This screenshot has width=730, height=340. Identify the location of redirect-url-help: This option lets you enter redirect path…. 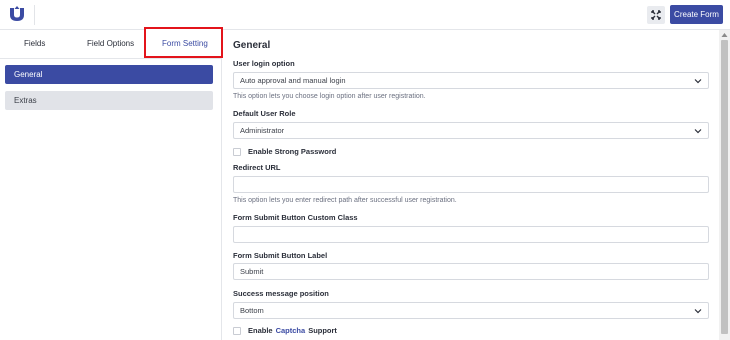
(345, 200).